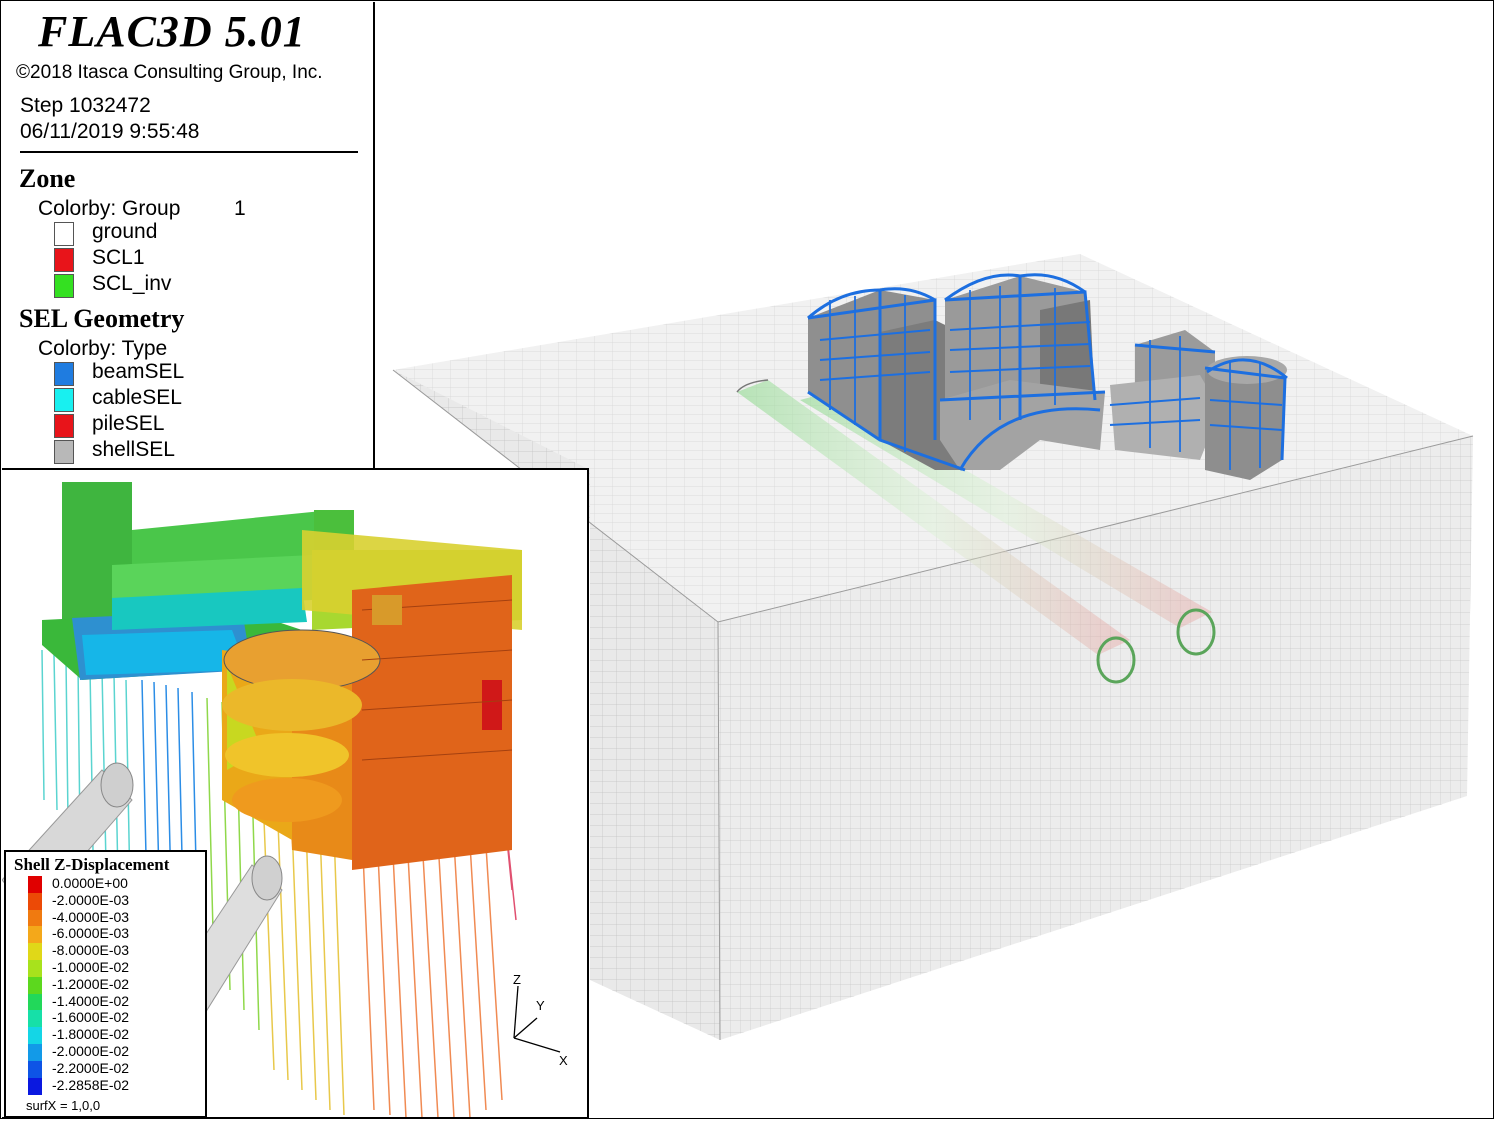 This screenshot has height=1121, width=1496. Describe the element at coordinates (103, 348) in the screenshot. I see `sel-colorby-label: Colorby: Type` at that location.